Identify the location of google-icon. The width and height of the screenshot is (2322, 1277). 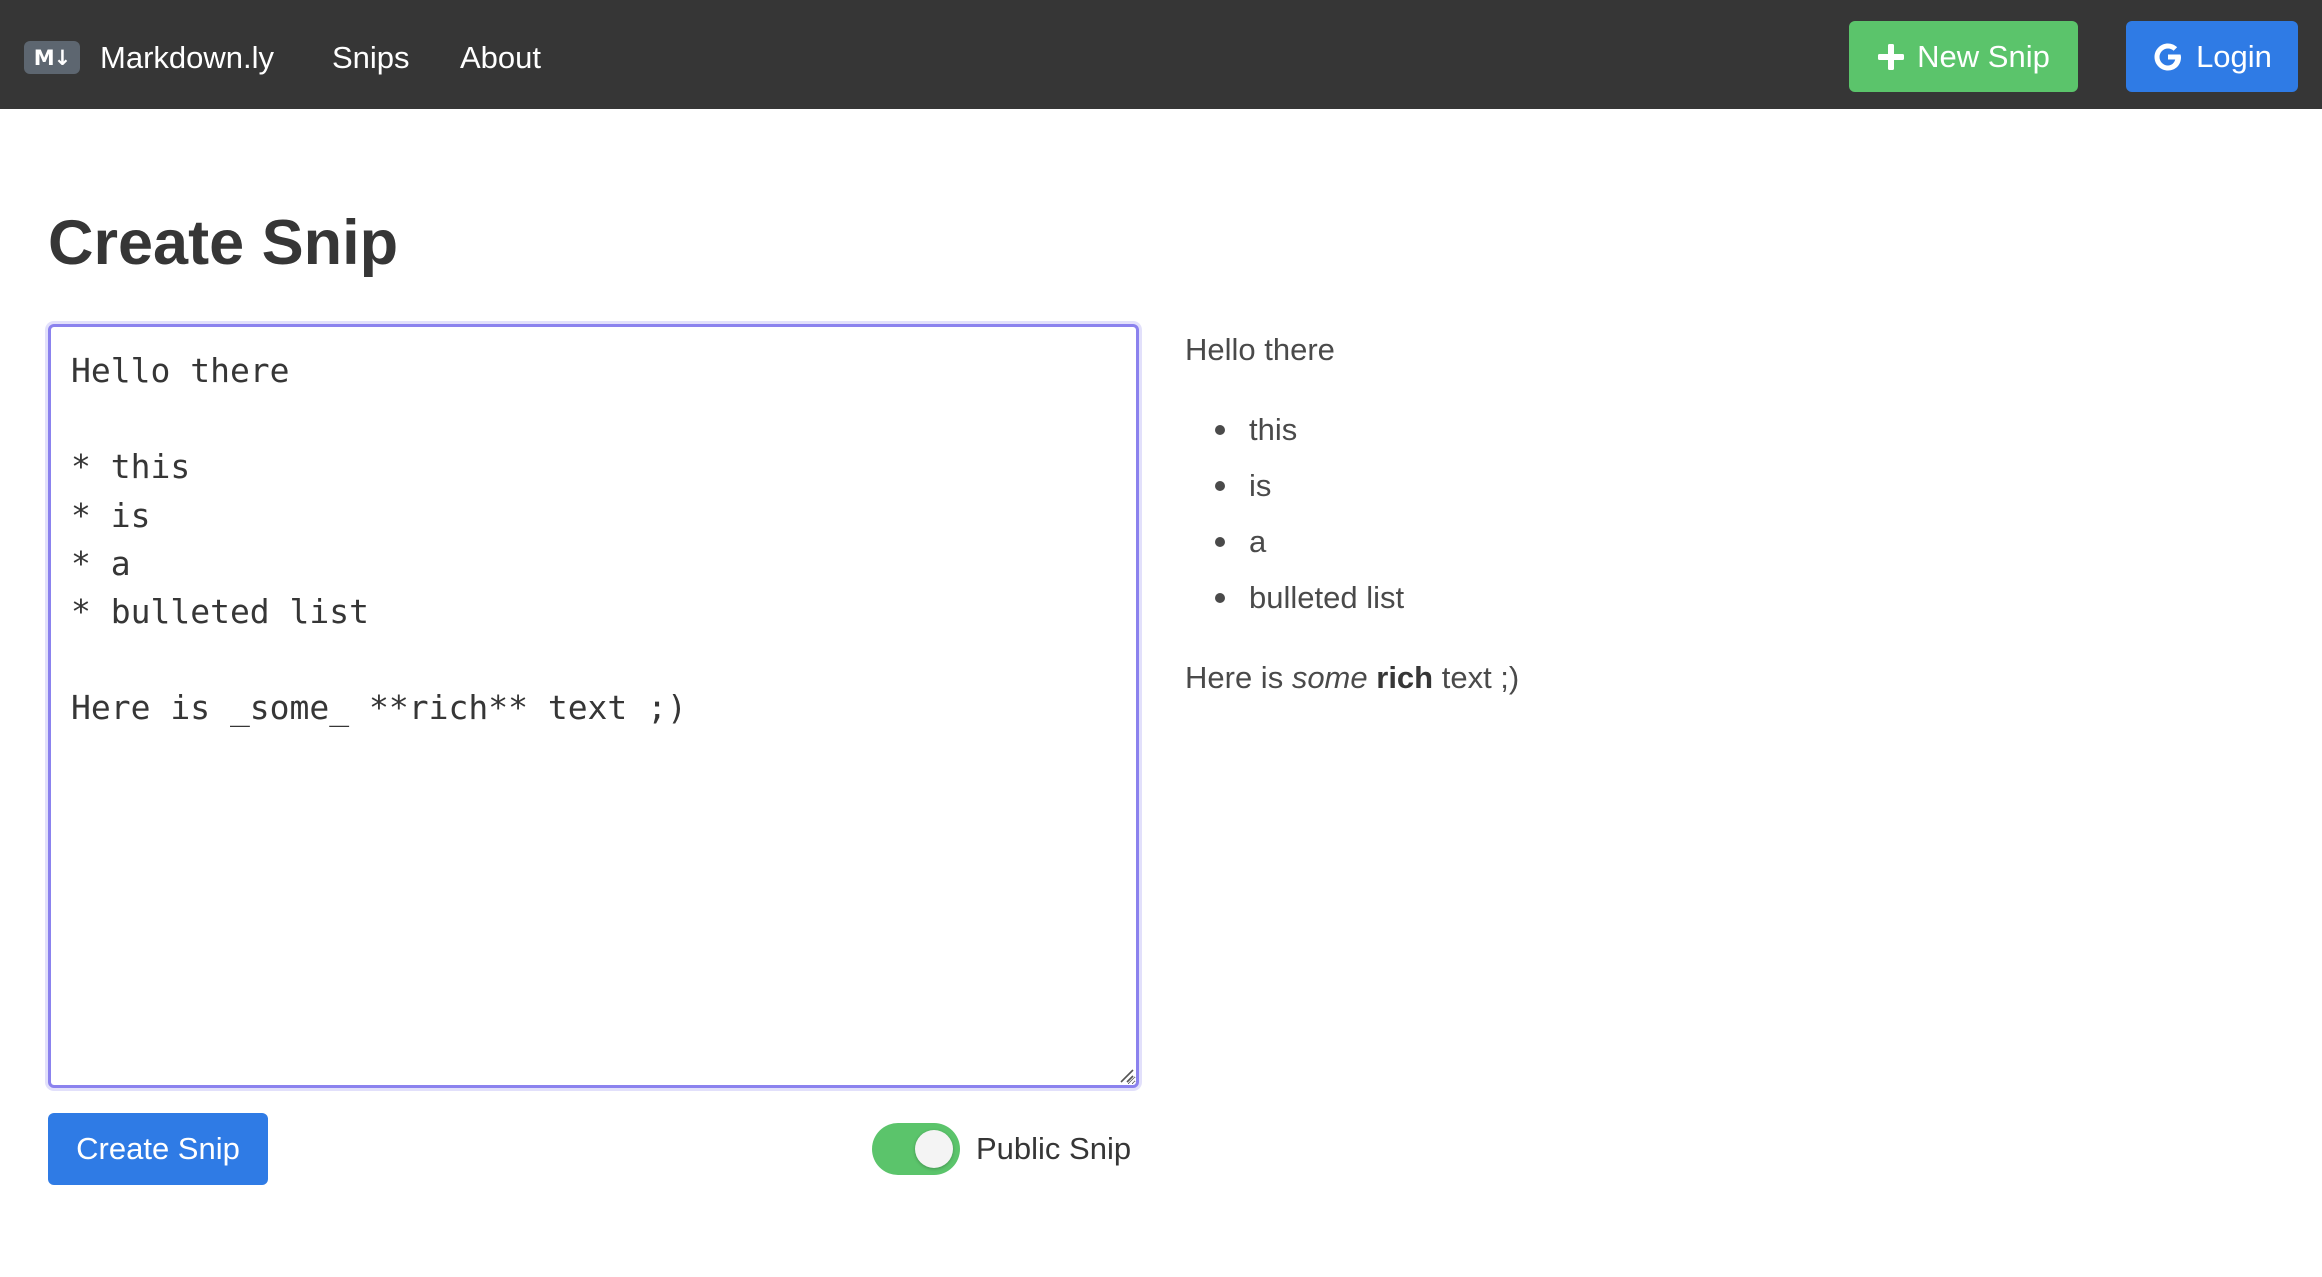
(2168, 57).